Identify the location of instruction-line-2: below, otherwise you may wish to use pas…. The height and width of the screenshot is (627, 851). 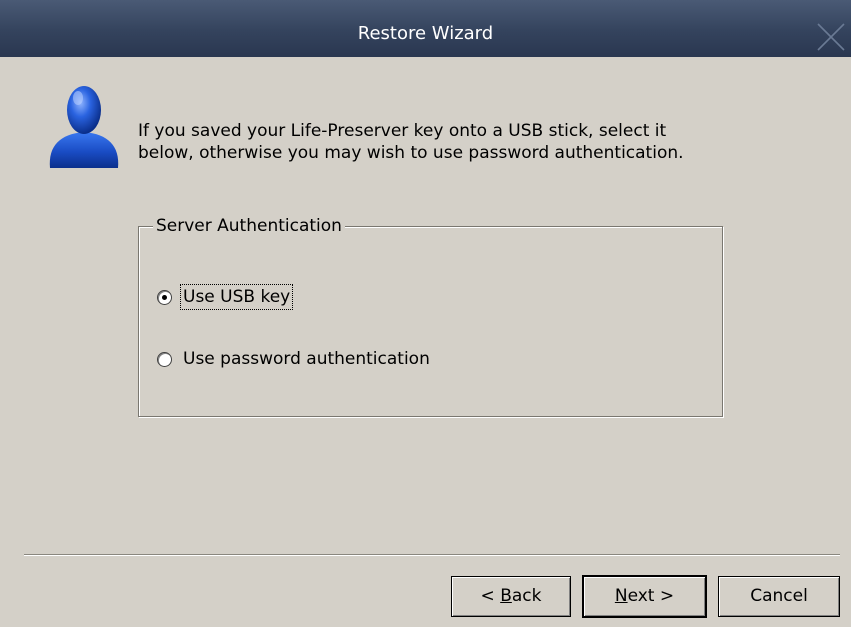
(411, 153).